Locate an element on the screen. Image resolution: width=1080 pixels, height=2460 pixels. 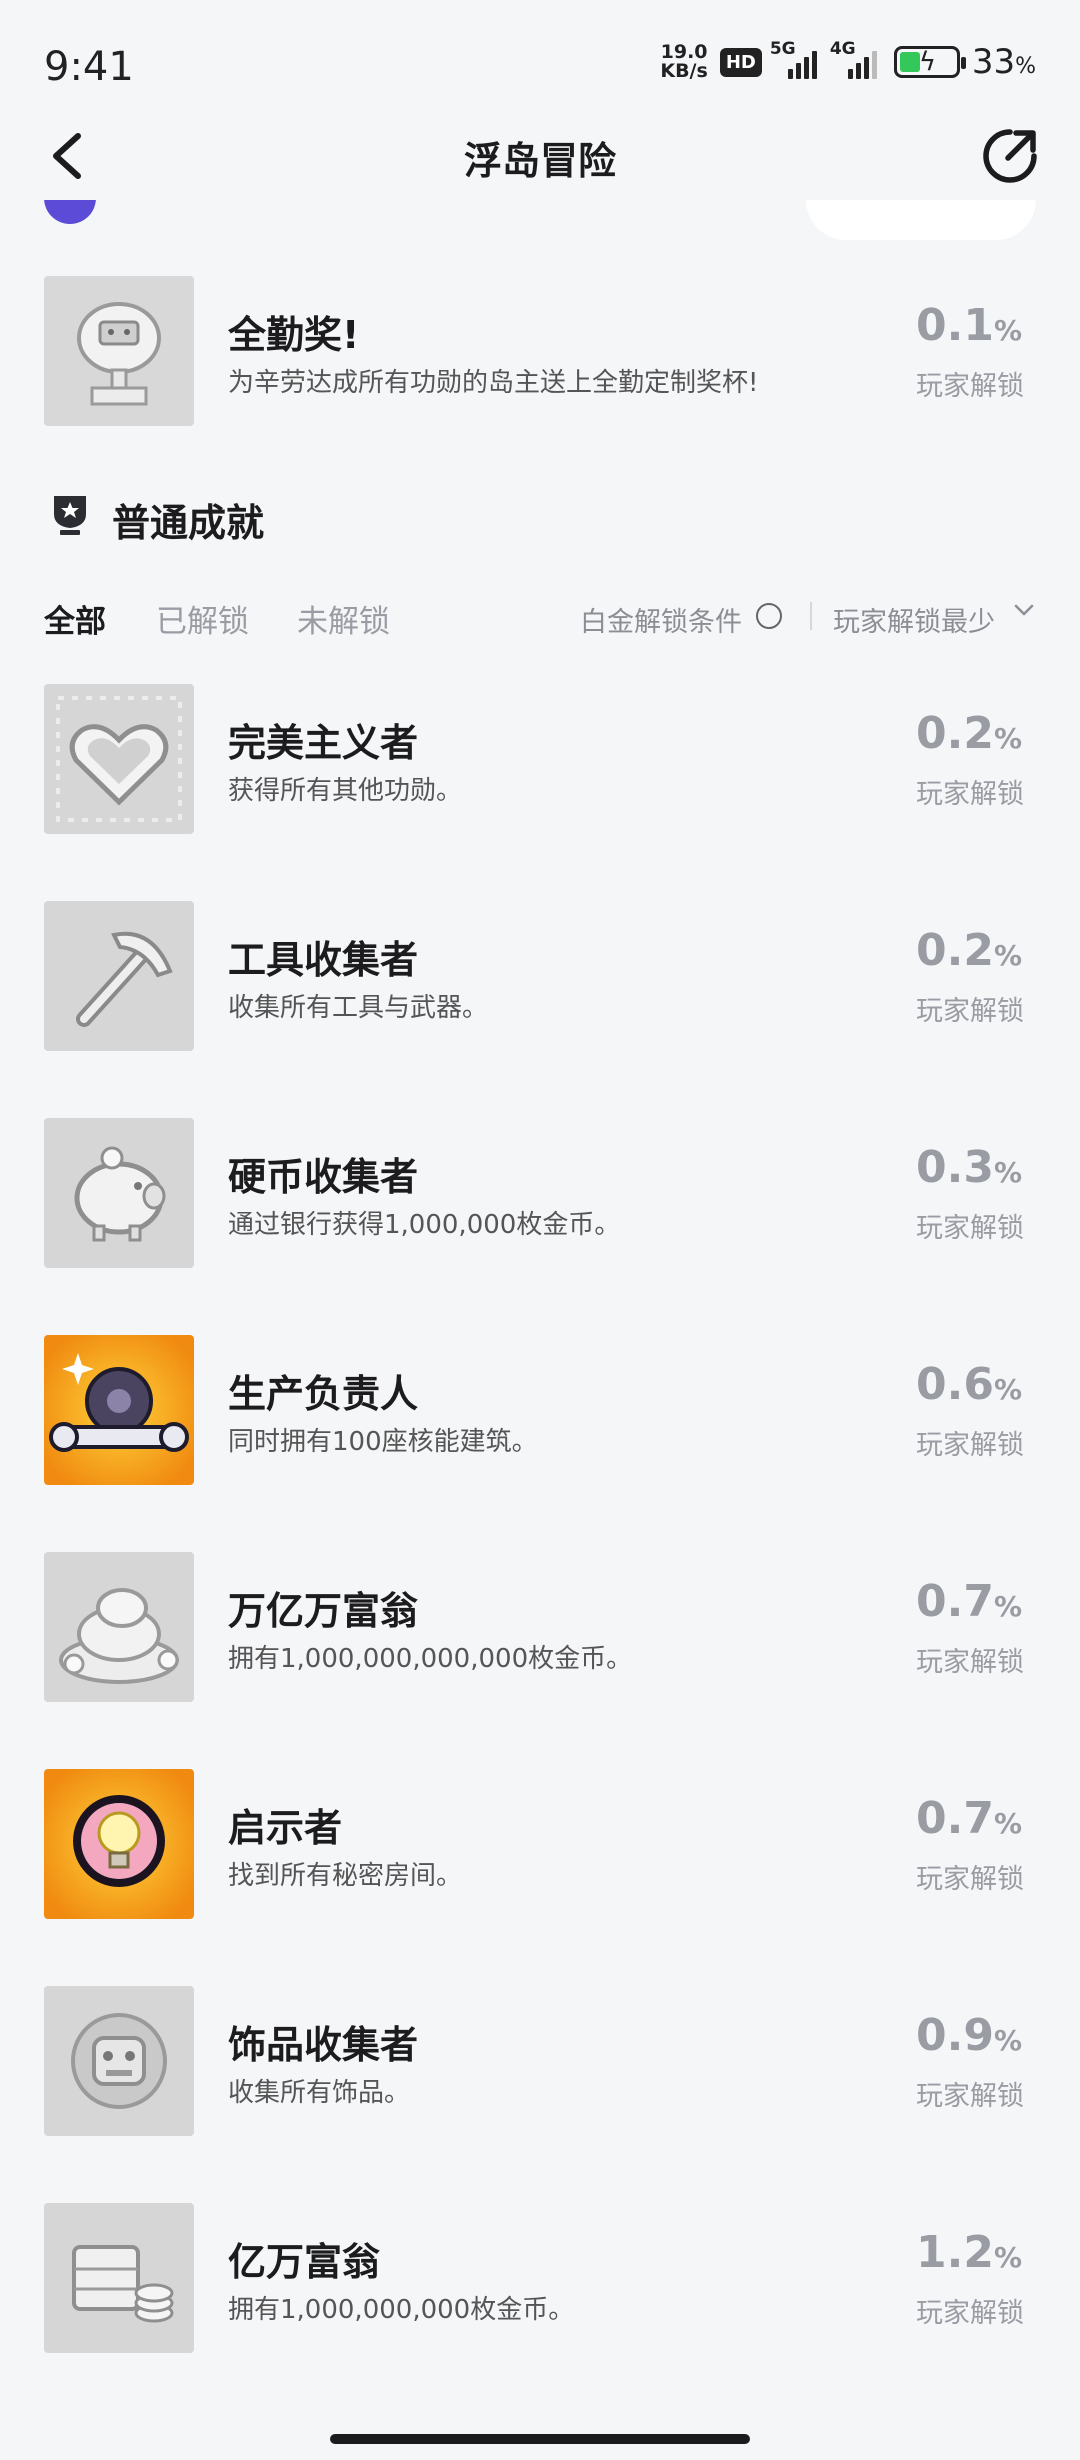
battery-percent: 33% is located at coordinates (1003, 62).